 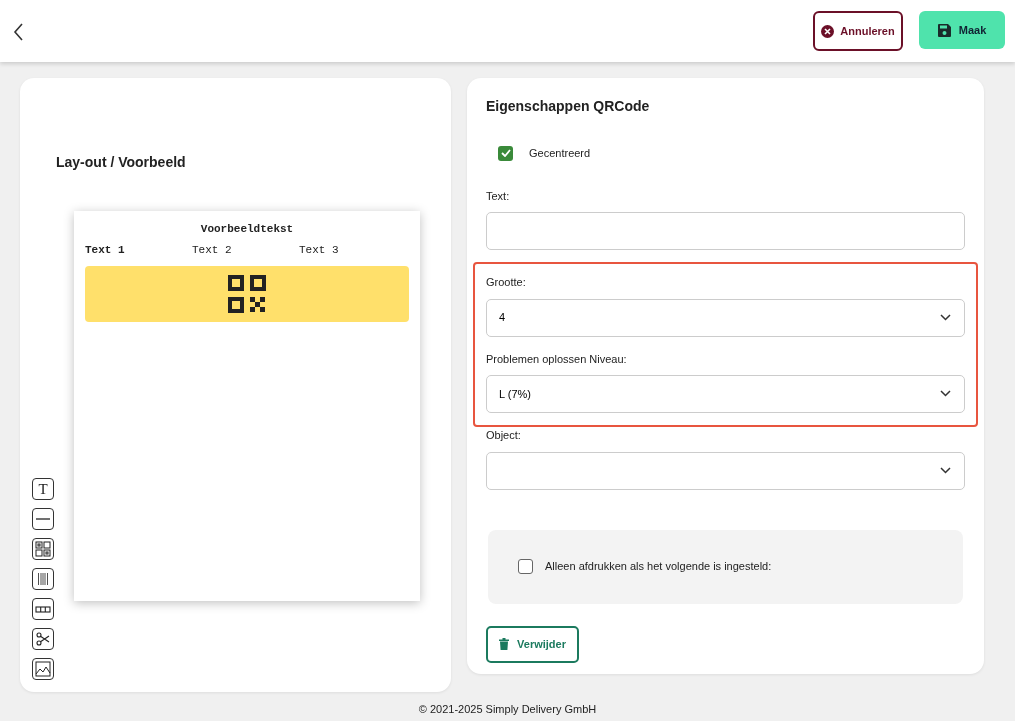 I want to click on cancel-button: Annuleren, so click(x=858, y=31).